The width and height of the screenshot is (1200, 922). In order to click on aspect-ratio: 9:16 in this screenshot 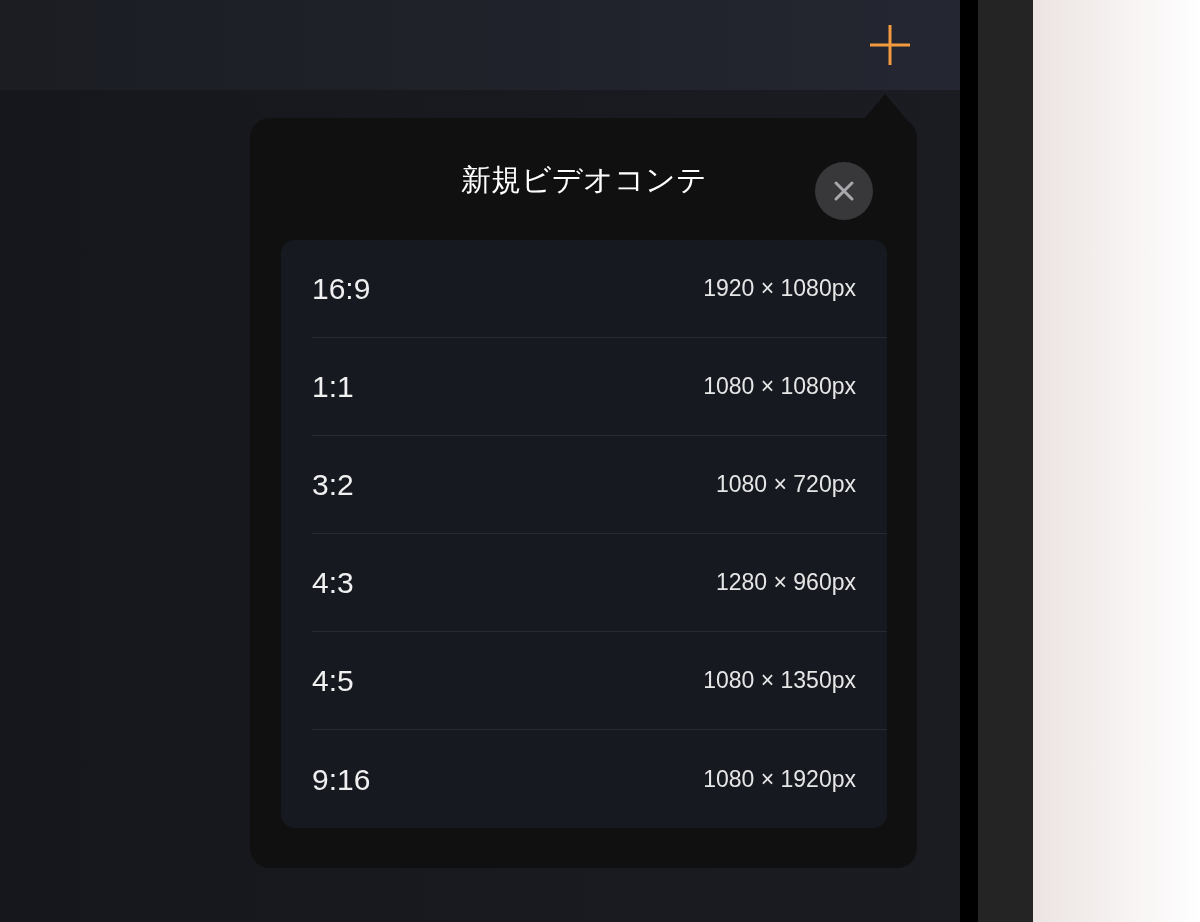, I will do `click(341, 779)`.